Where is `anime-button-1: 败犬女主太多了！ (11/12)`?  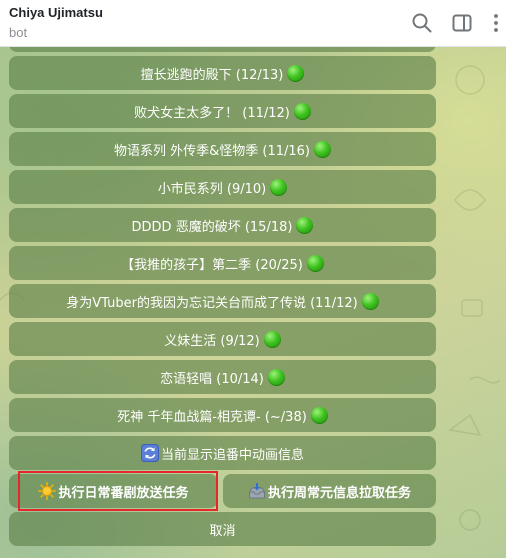
anime-button-1: 败犬女主太多了！ (11/12) is located at coordinates (222, 111).